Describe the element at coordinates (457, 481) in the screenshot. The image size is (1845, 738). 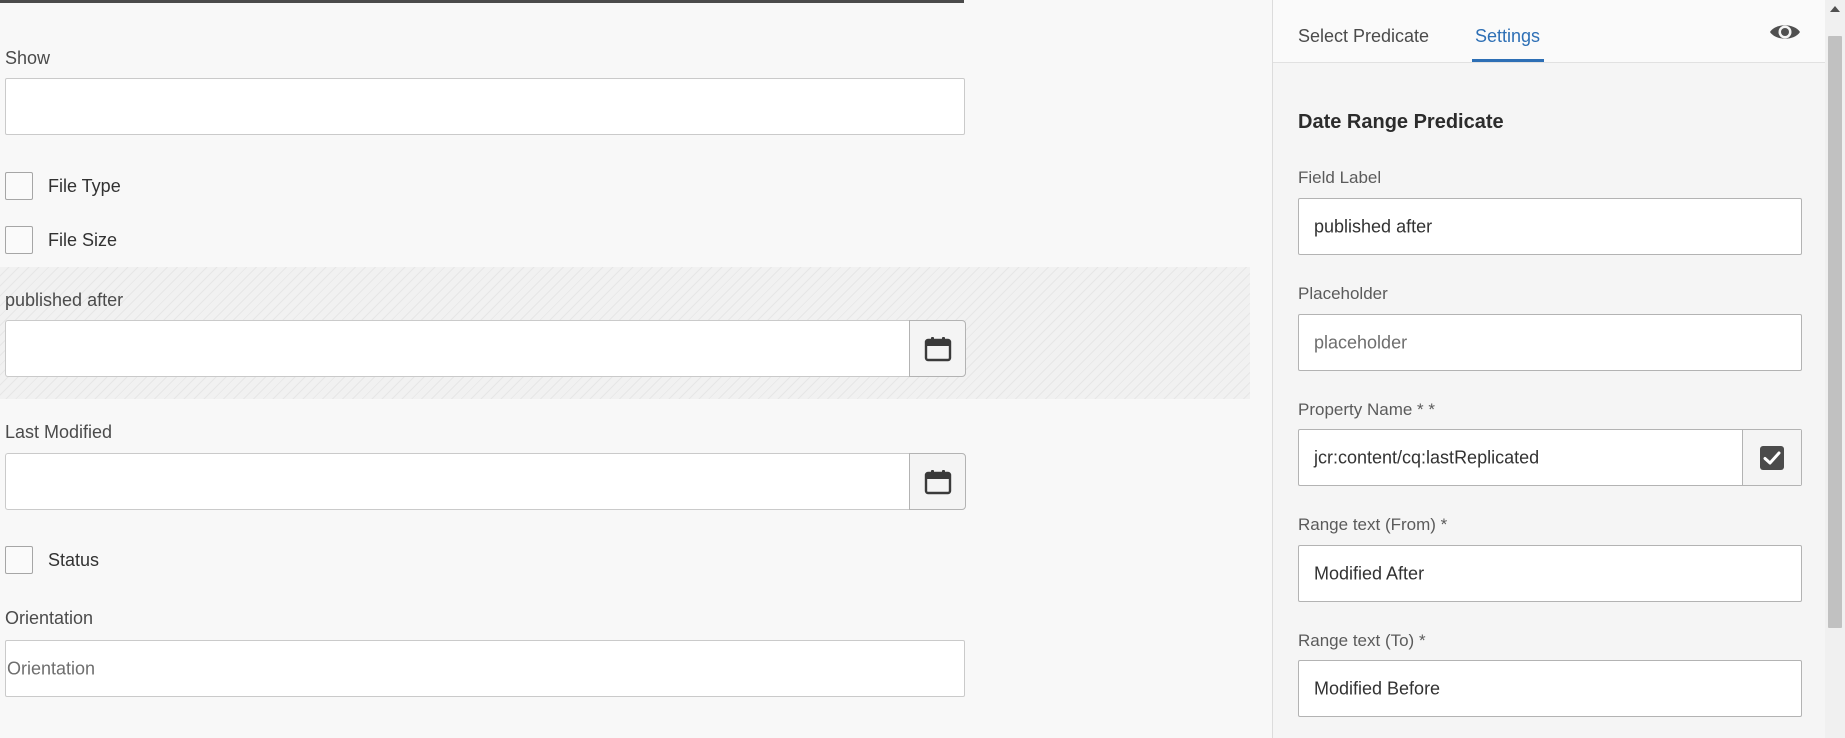
I see `last-modified-input` at that location.